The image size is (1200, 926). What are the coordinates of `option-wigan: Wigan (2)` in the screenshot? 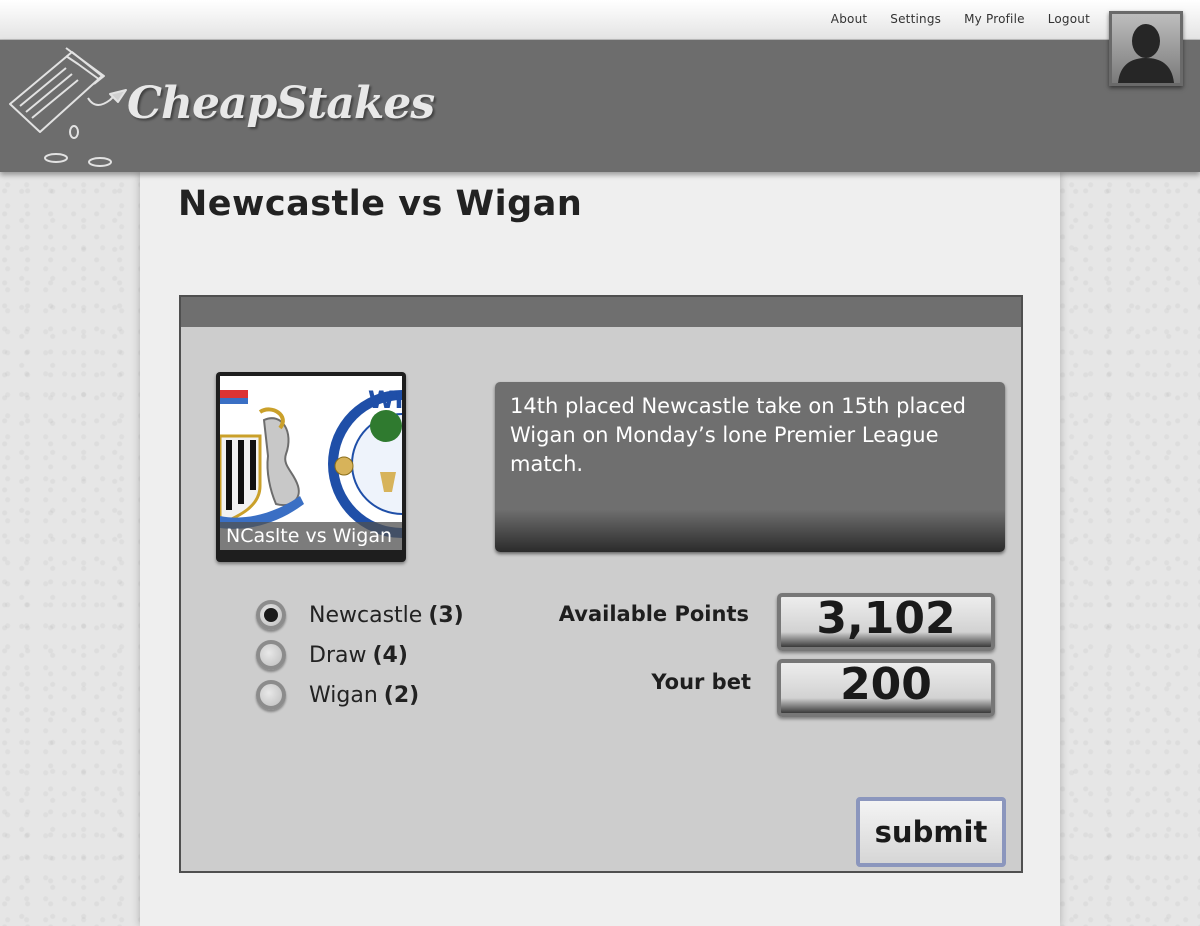 It's located at (360, 695).